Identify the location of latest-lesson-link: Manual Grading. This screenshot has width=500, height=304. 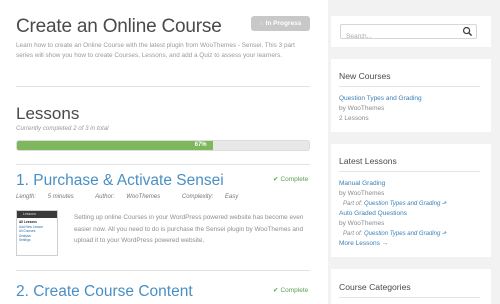
(362, 183).